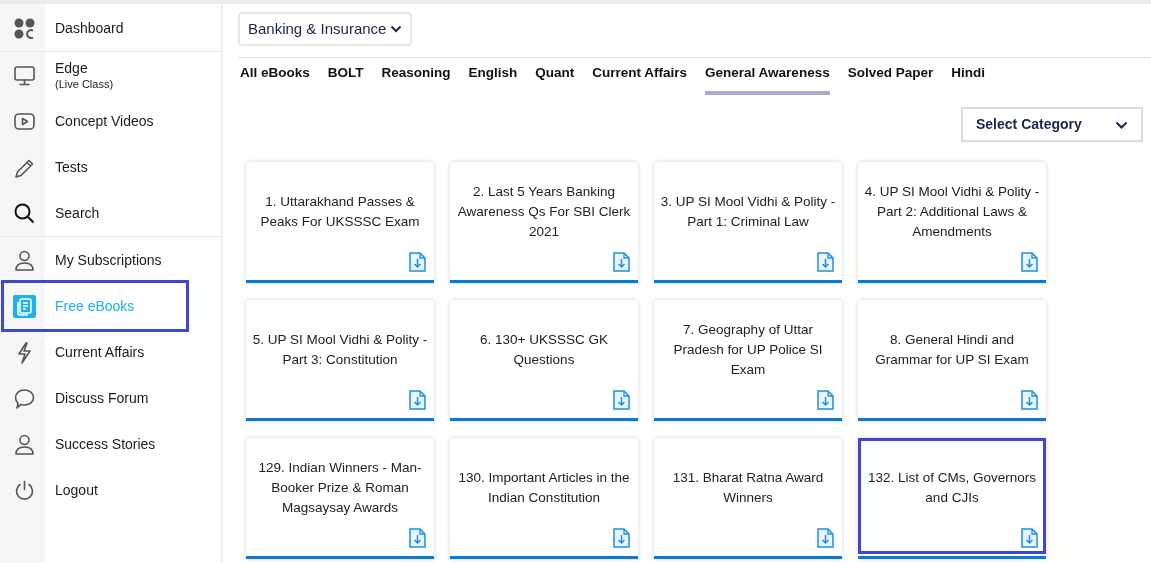  I want to click on ebook-card: 4. UP SI Mool Vidhi & Polity - Part 2: Additional Laws & Amendments, so click(952, 223).